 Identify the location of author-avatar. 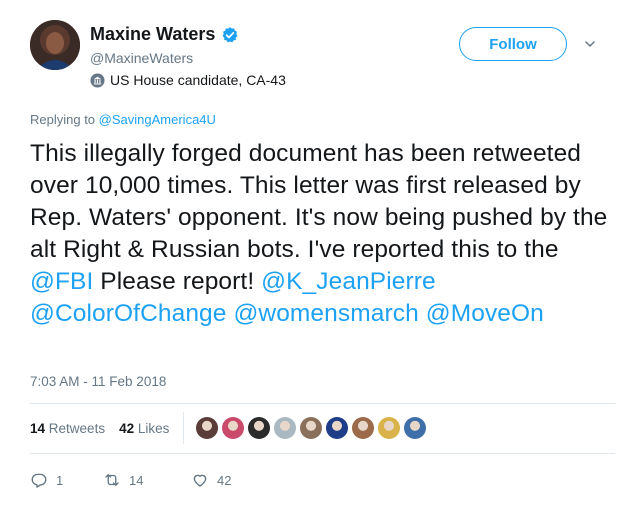
(55, 45).